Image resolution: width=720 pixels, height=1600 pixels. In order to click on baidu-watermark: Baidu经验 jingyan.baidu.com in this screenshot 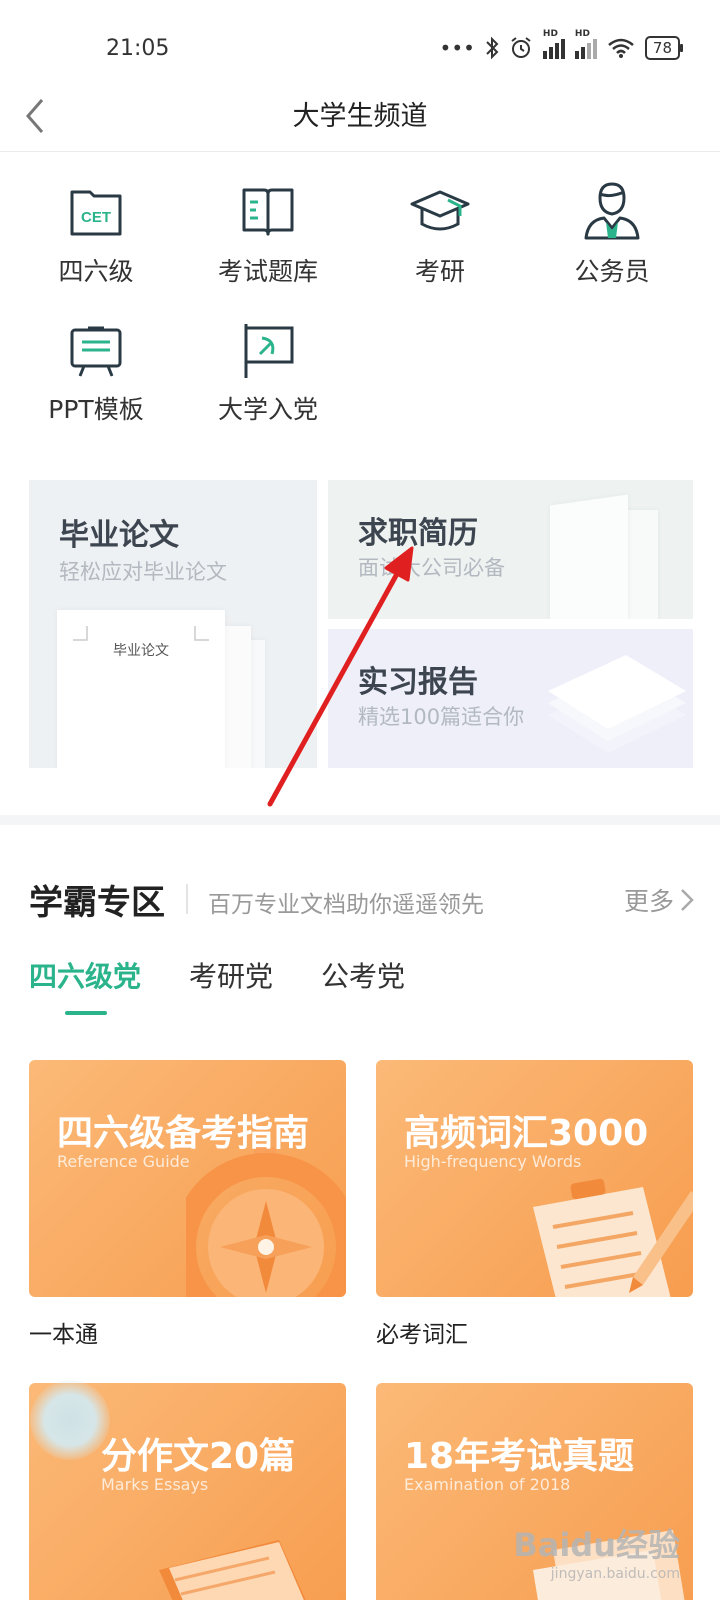, I will do `click(596, 1551)`.